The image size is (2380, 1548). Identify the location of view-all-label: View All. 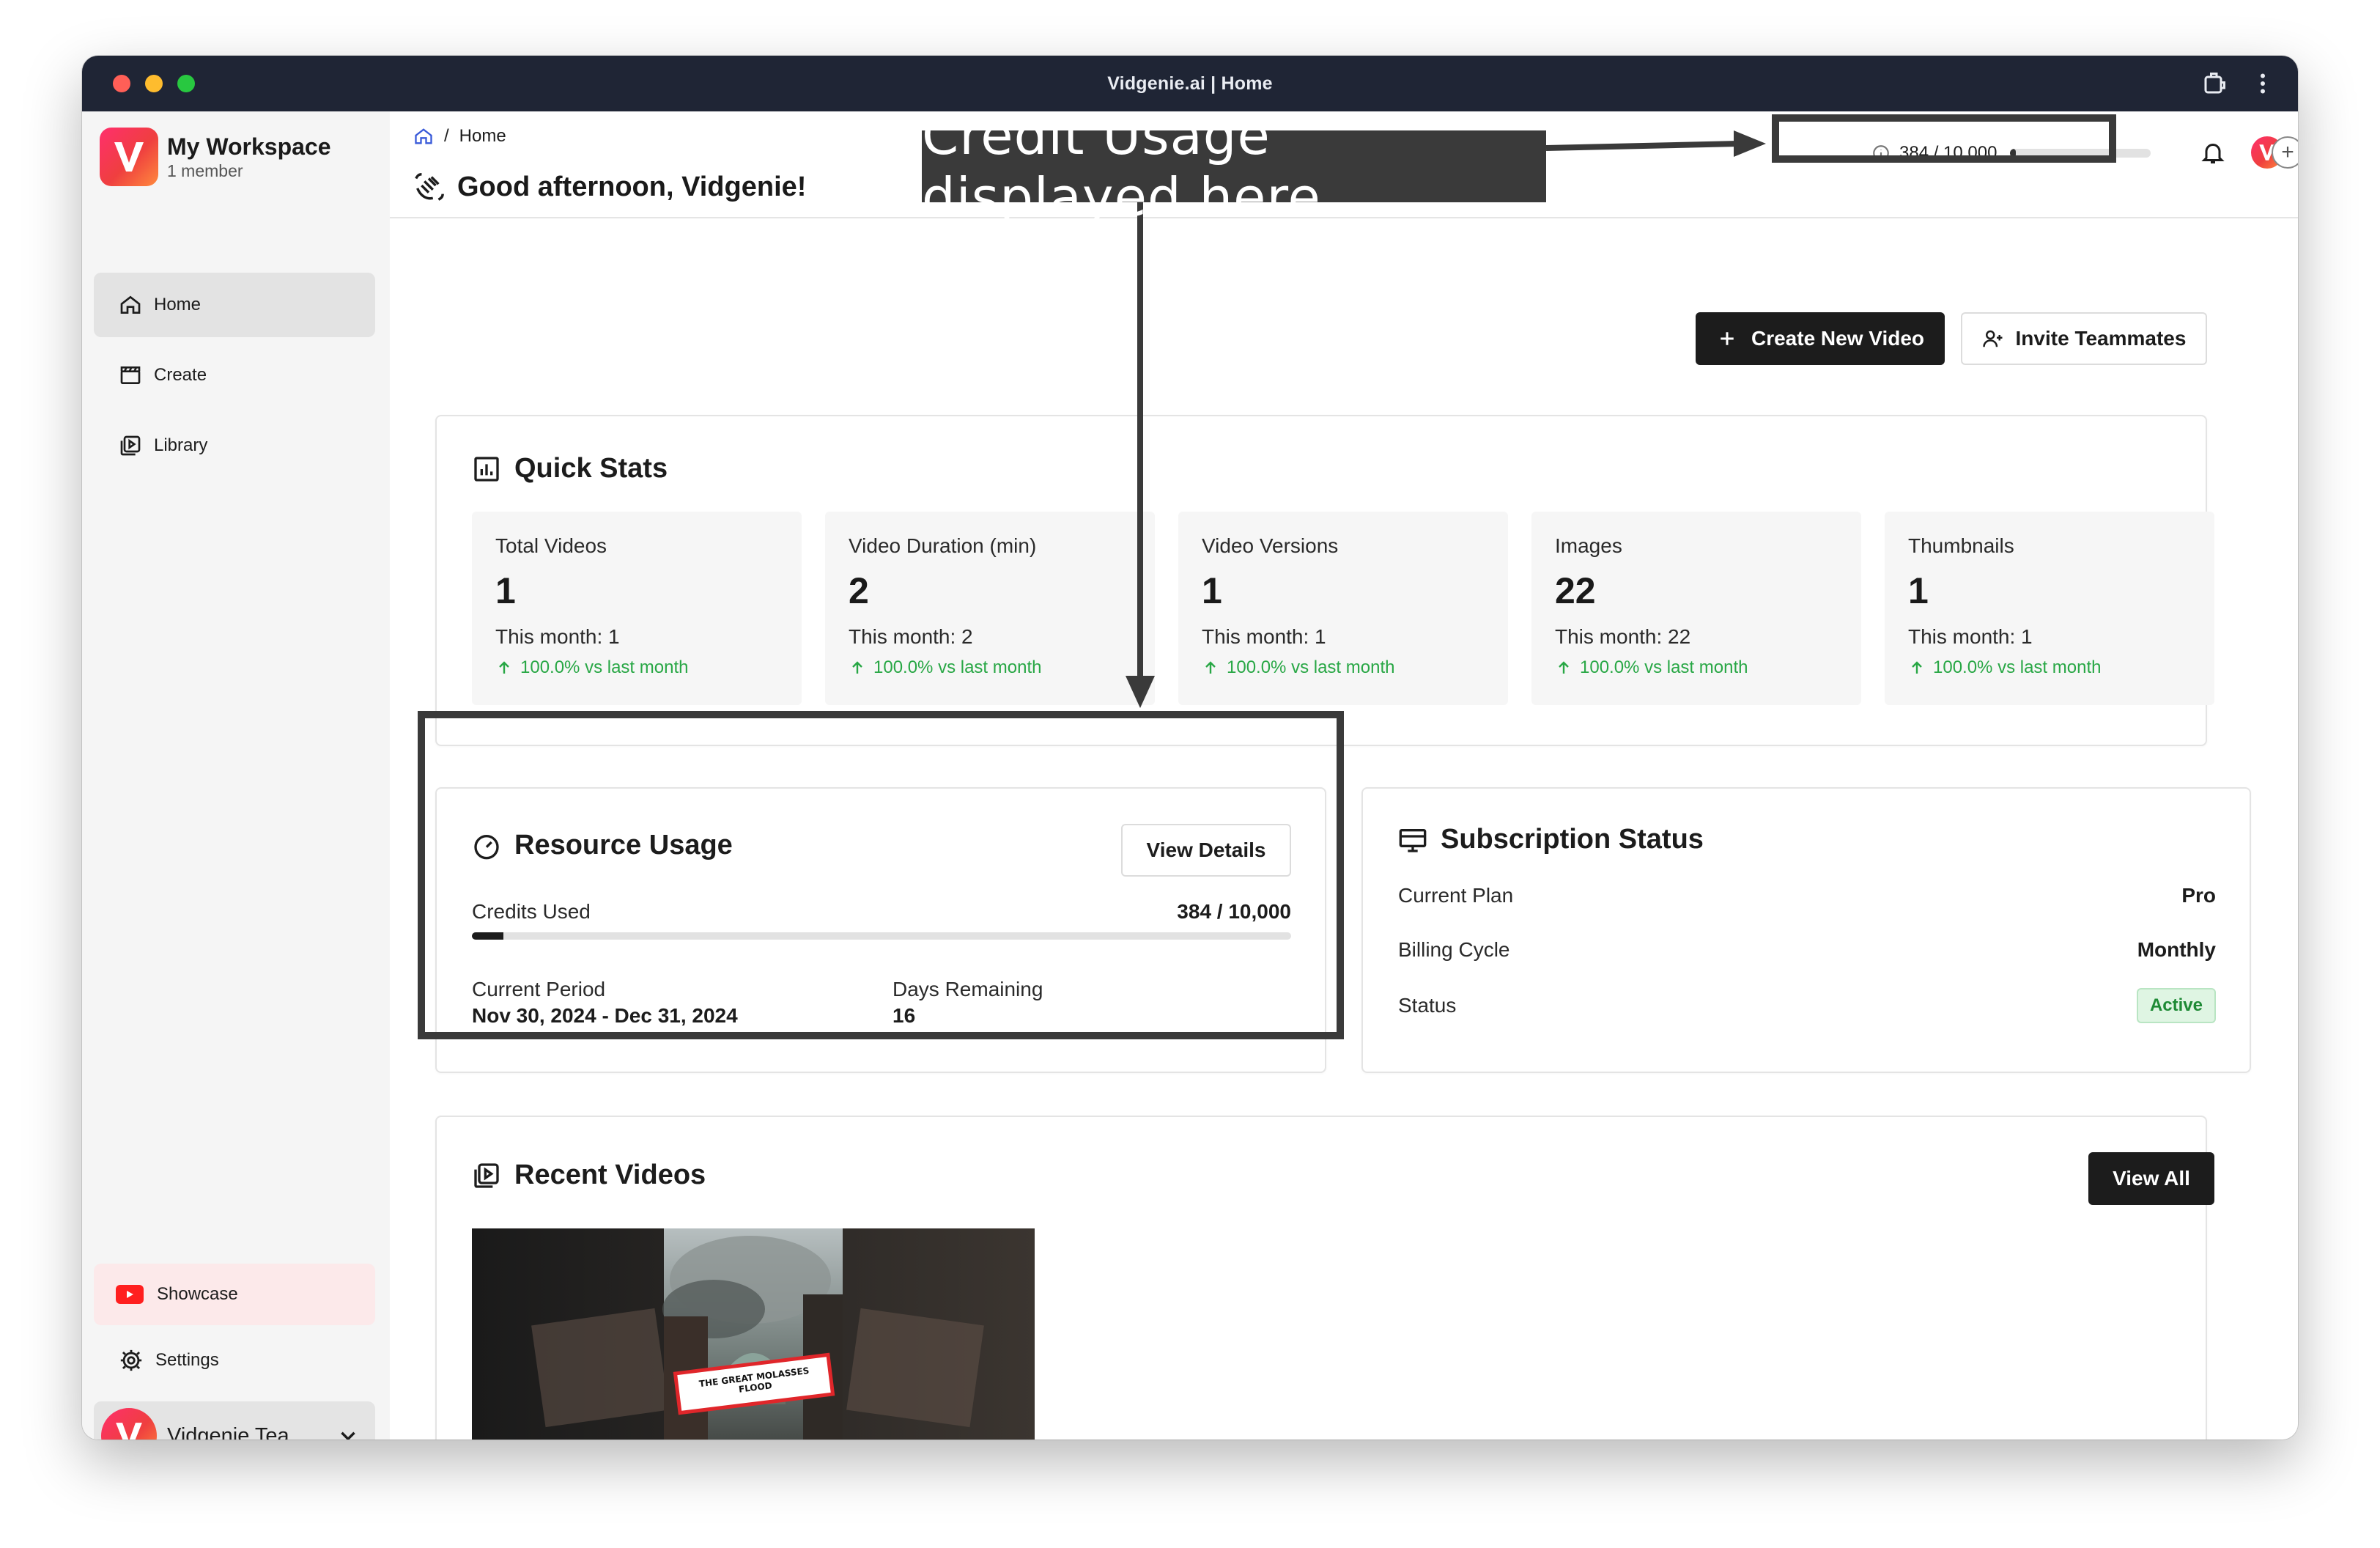
(2151, 1178).